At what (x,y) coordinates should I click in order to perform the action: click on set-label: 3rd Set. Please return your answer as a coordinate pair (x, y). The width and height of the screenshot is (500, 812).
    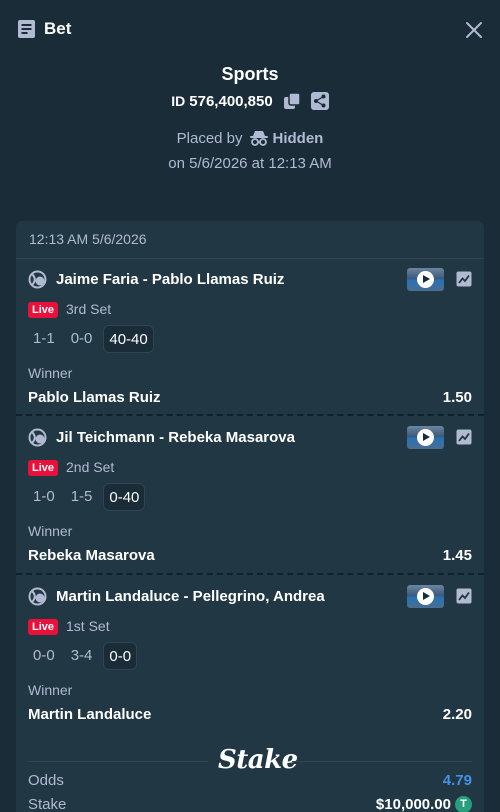
    Looking at the image, I should click on (89, 309).